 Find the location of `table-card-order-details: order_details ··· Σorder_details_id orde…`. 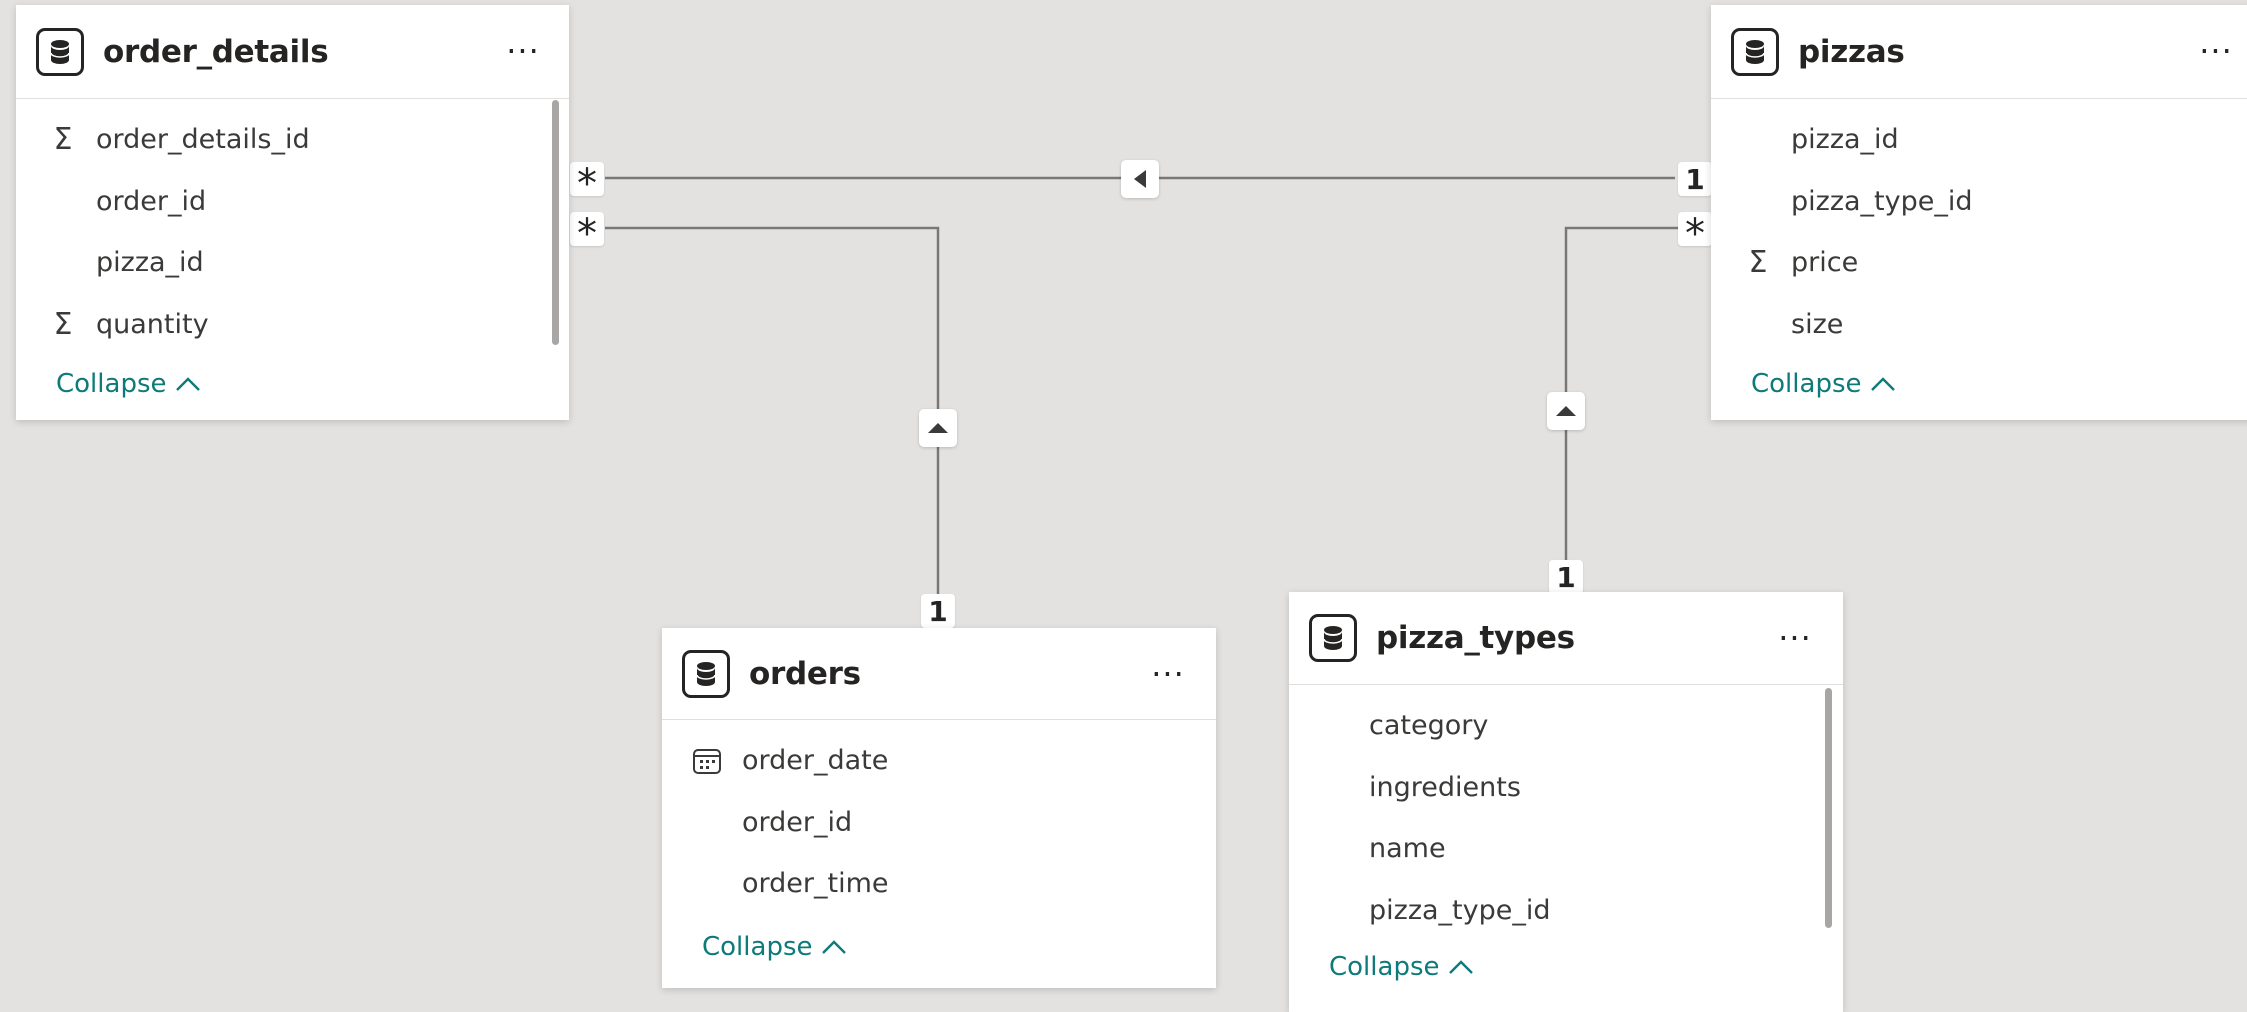

table-card-order-details: order_details ··· Σorder_details_id orde… is located at coordinates (292, 212).